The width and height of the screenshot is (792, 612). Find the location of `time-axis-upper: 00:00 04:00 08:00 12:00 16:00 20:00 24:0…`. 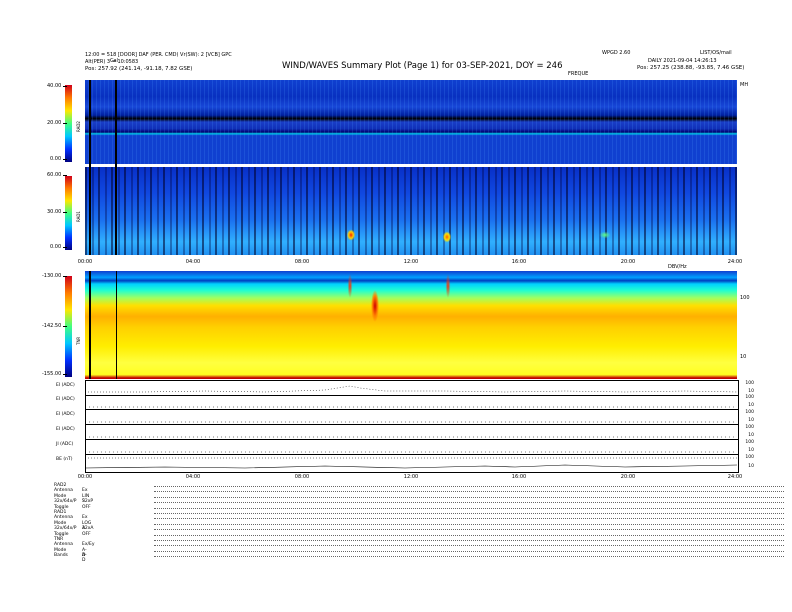

time-axis-upper: 00:00 04:00 08:00 12:00 16:00 20:00 24:0… is located at coordinates (410, 263).